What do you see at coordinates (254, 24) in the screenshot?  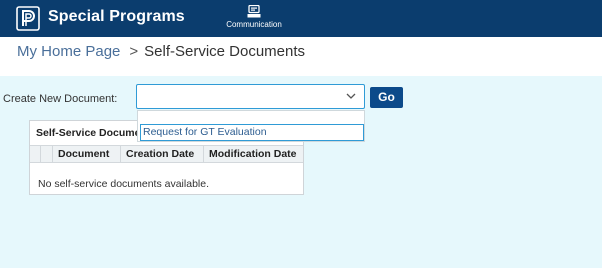 I see `nav-communication-label: Communication` at bounding box center [254, 24].